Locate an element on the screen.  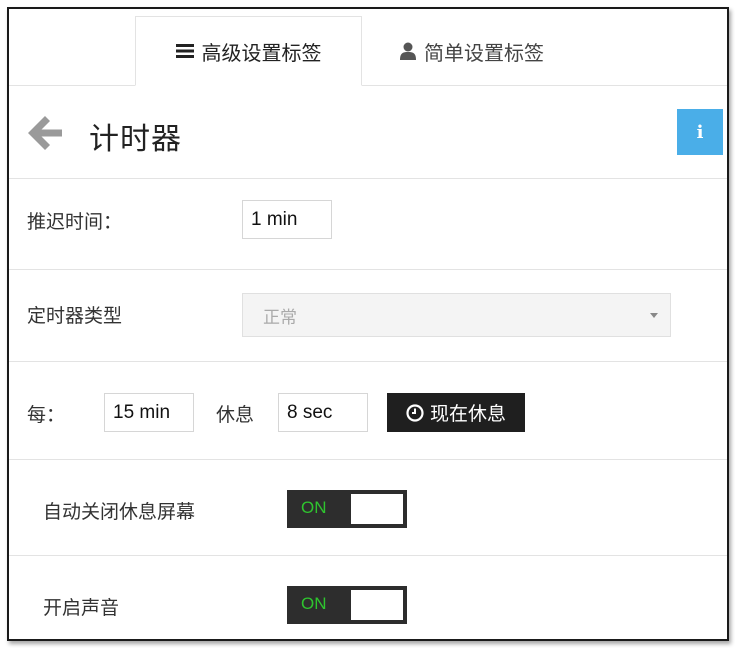
page-title: 计时器 is located at coordinates (135, 139).